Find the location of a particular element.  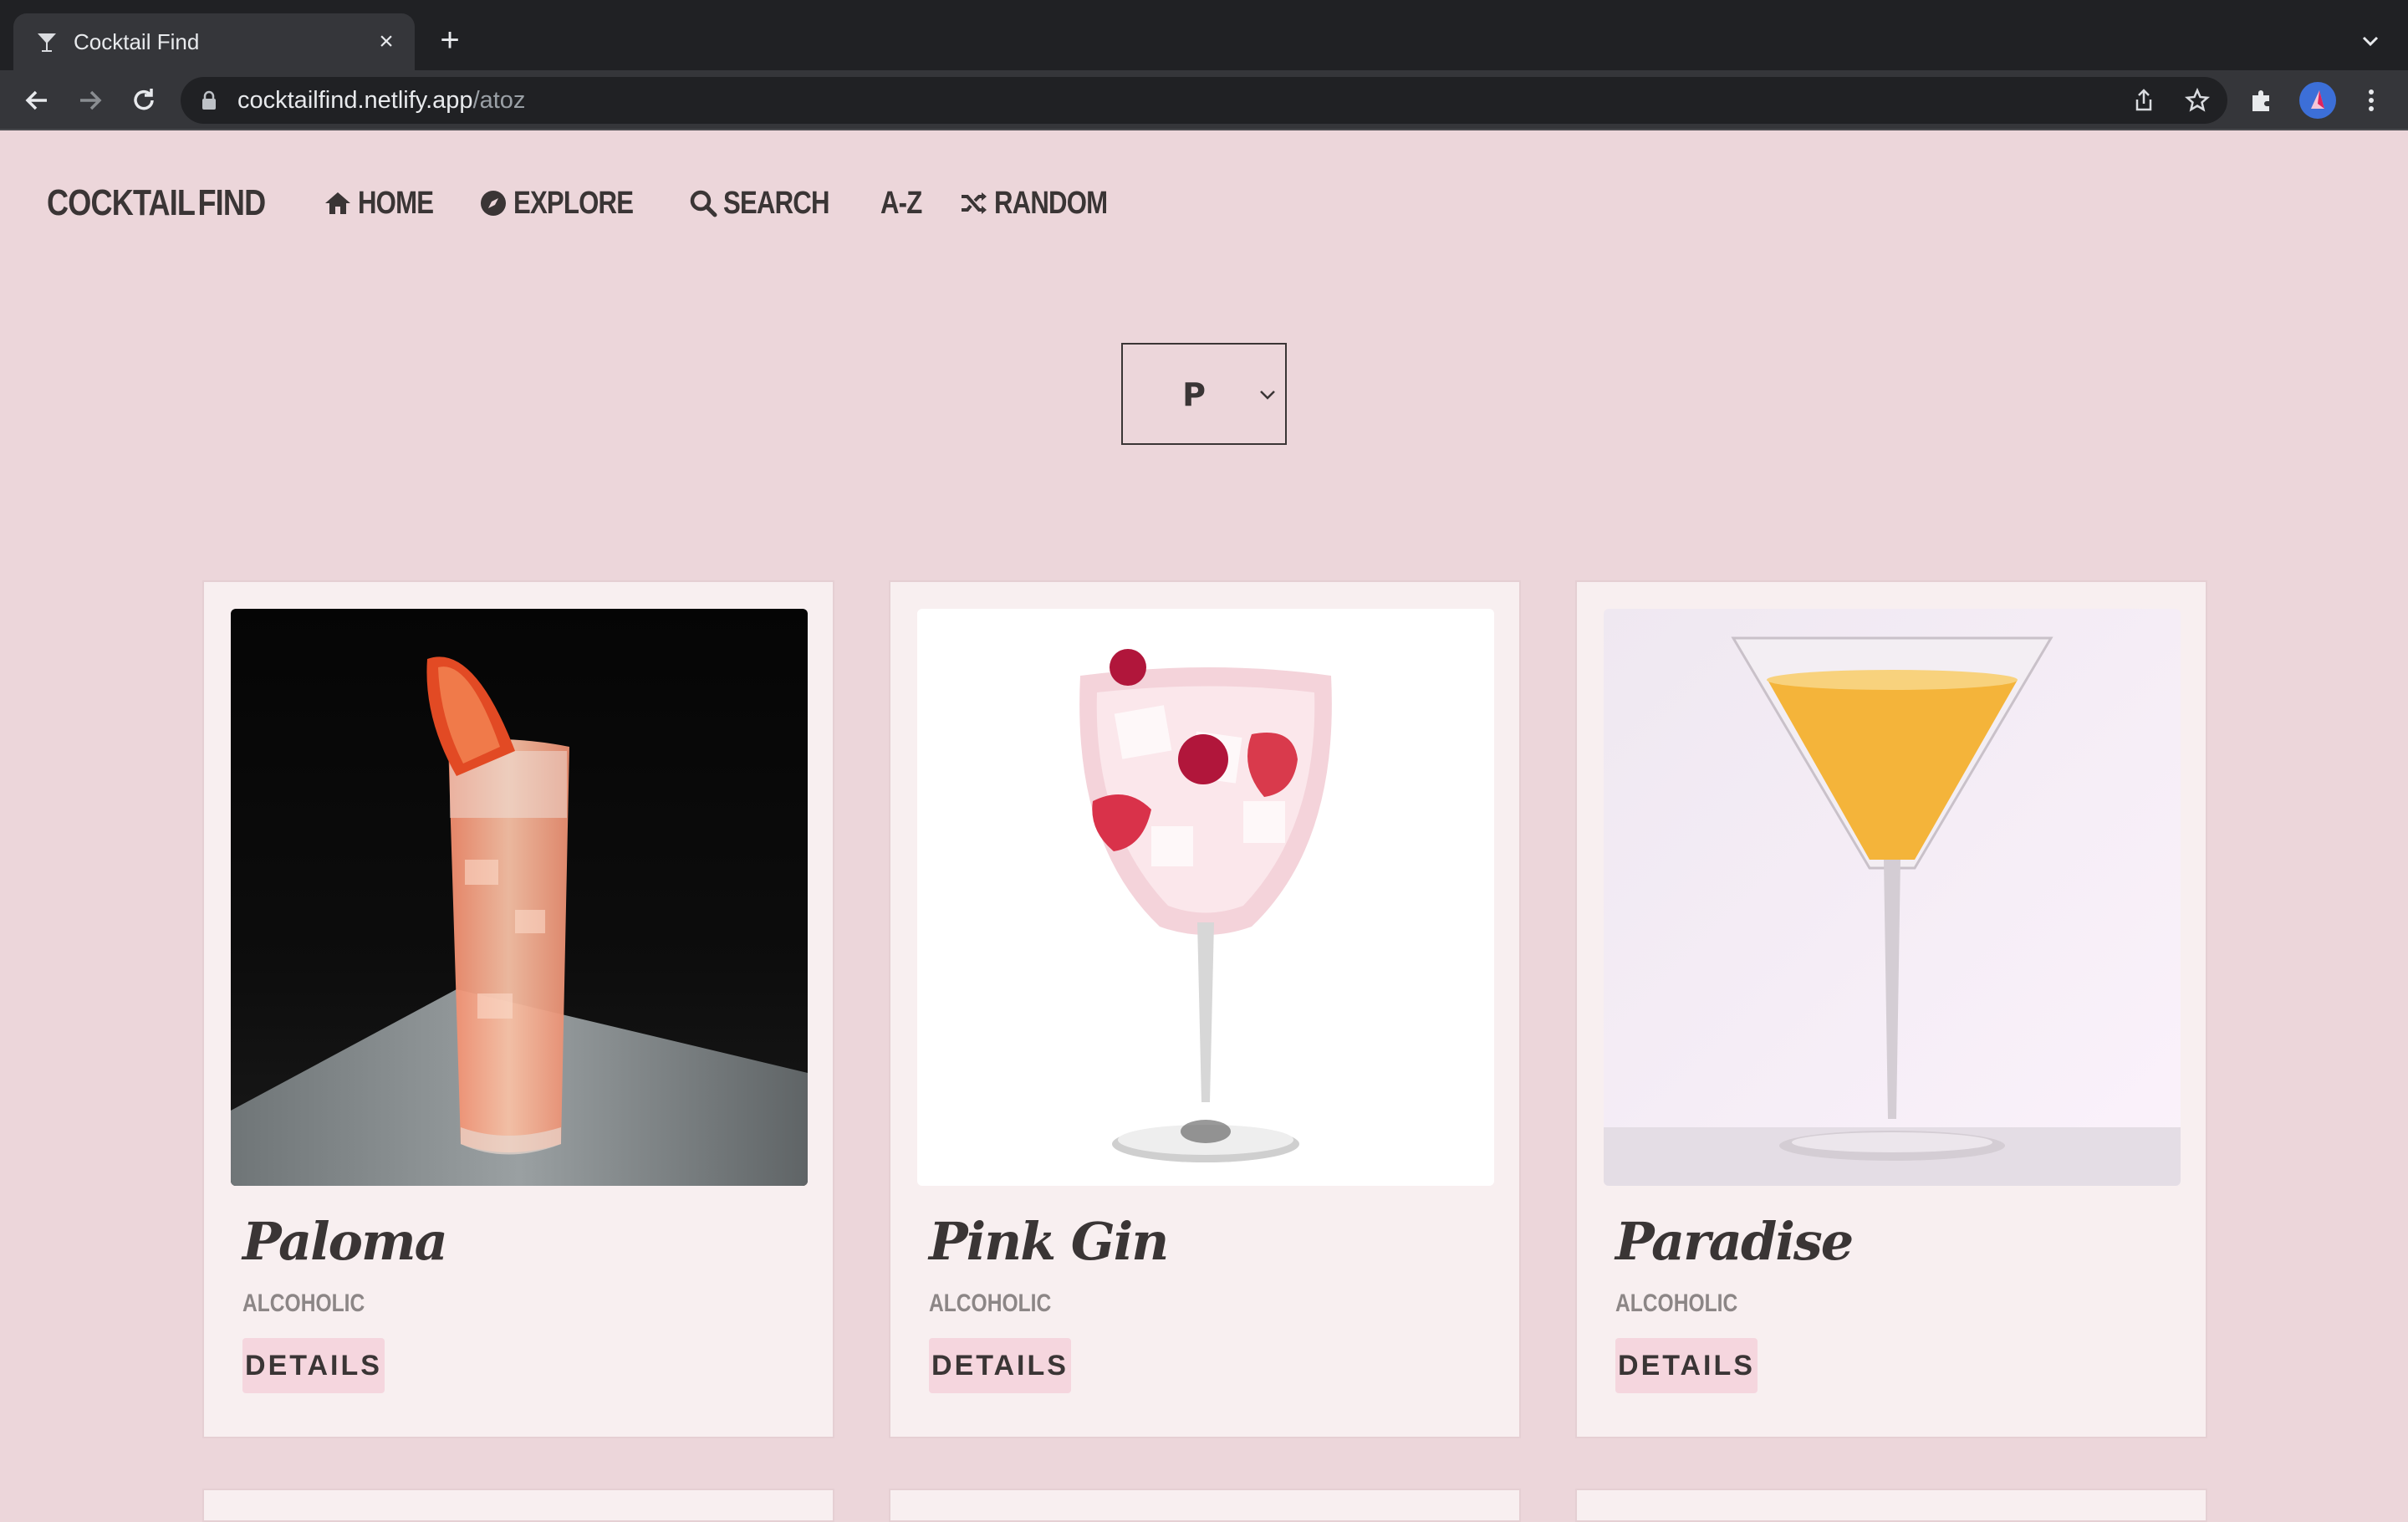

address-bar: cocktailfind.netlify.app/atoz is located at coordinates (1204, 100).